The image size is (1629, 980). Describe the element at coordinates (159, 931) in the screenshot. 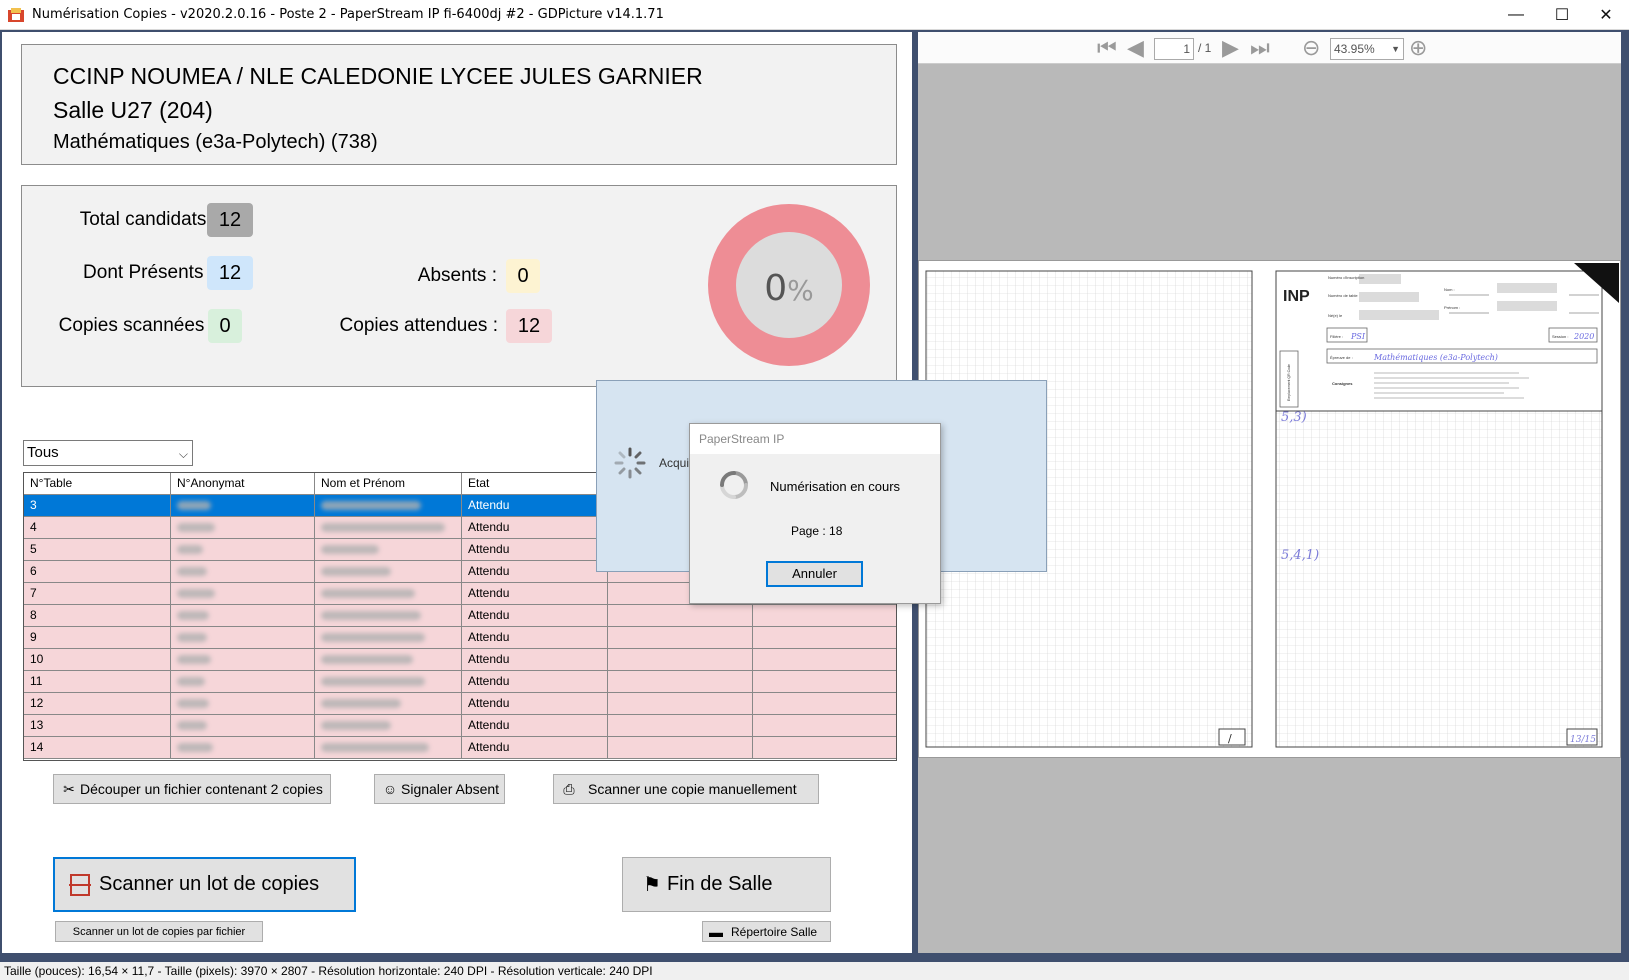

I see `scan-from-file-button: Scanner un lot de copies par fichier` at that location.